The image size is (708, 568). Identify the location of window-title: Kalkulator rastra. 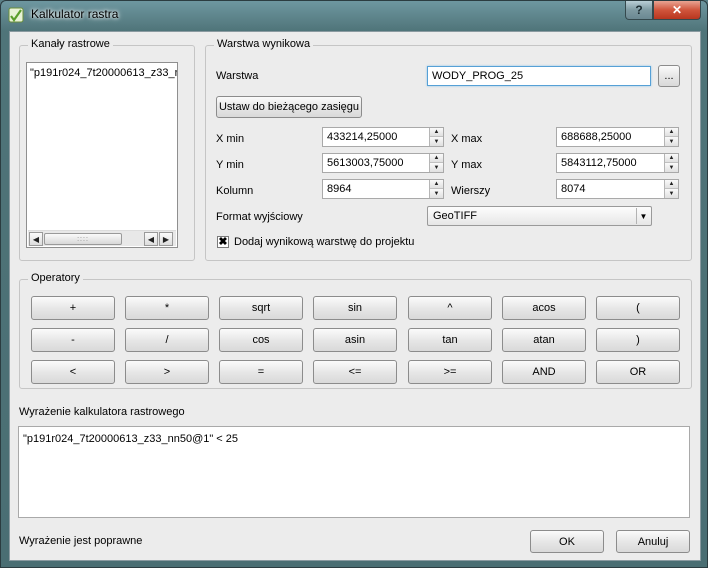
(75, 14).